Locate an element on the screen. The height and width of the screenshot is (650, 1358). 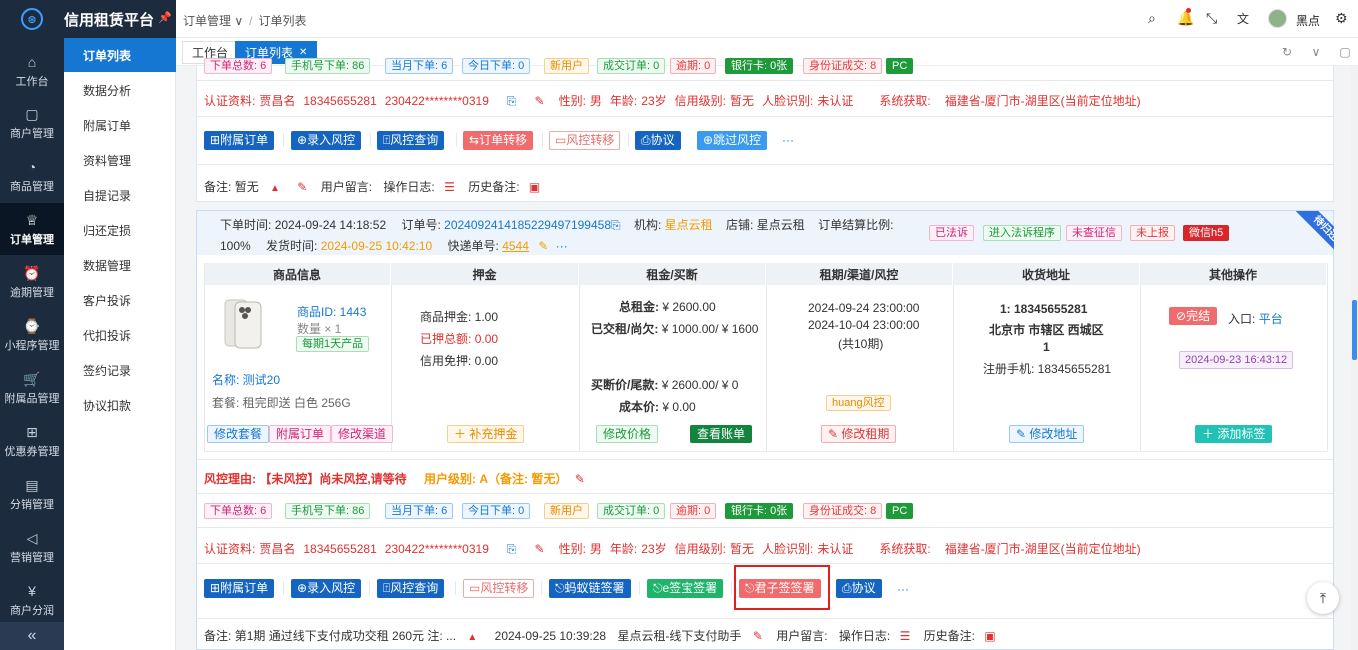
action-button: ⎋e签宝签署 is located at coordinates (685, 588).